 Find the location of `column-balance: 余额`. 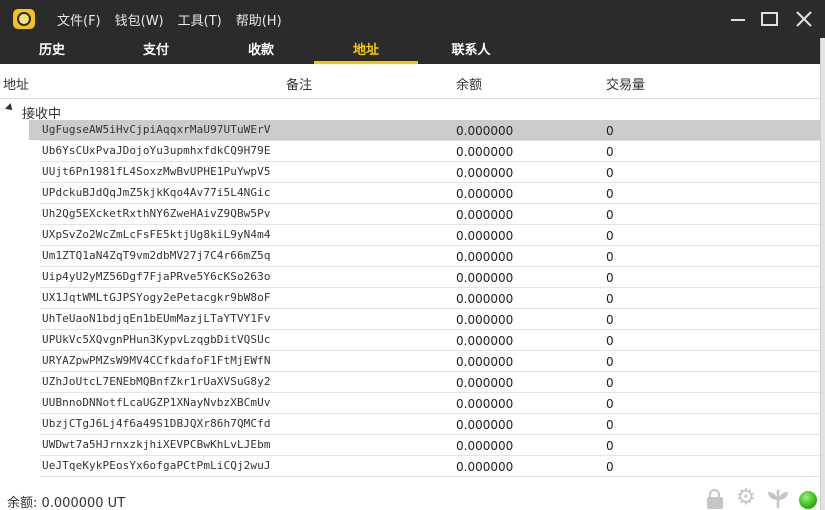

column-balance: 余额 is located at coordinates (469, 83).